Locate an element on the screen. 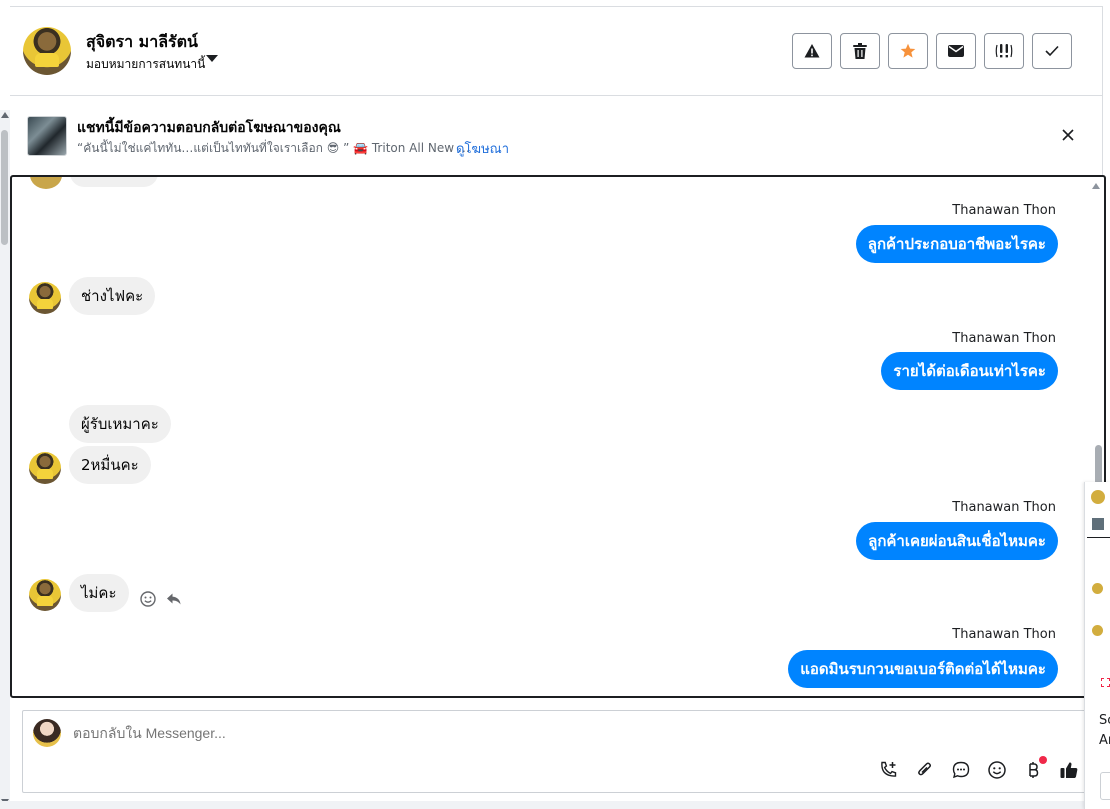  thumbs-up-icon is located at coordinates (1069, 770).